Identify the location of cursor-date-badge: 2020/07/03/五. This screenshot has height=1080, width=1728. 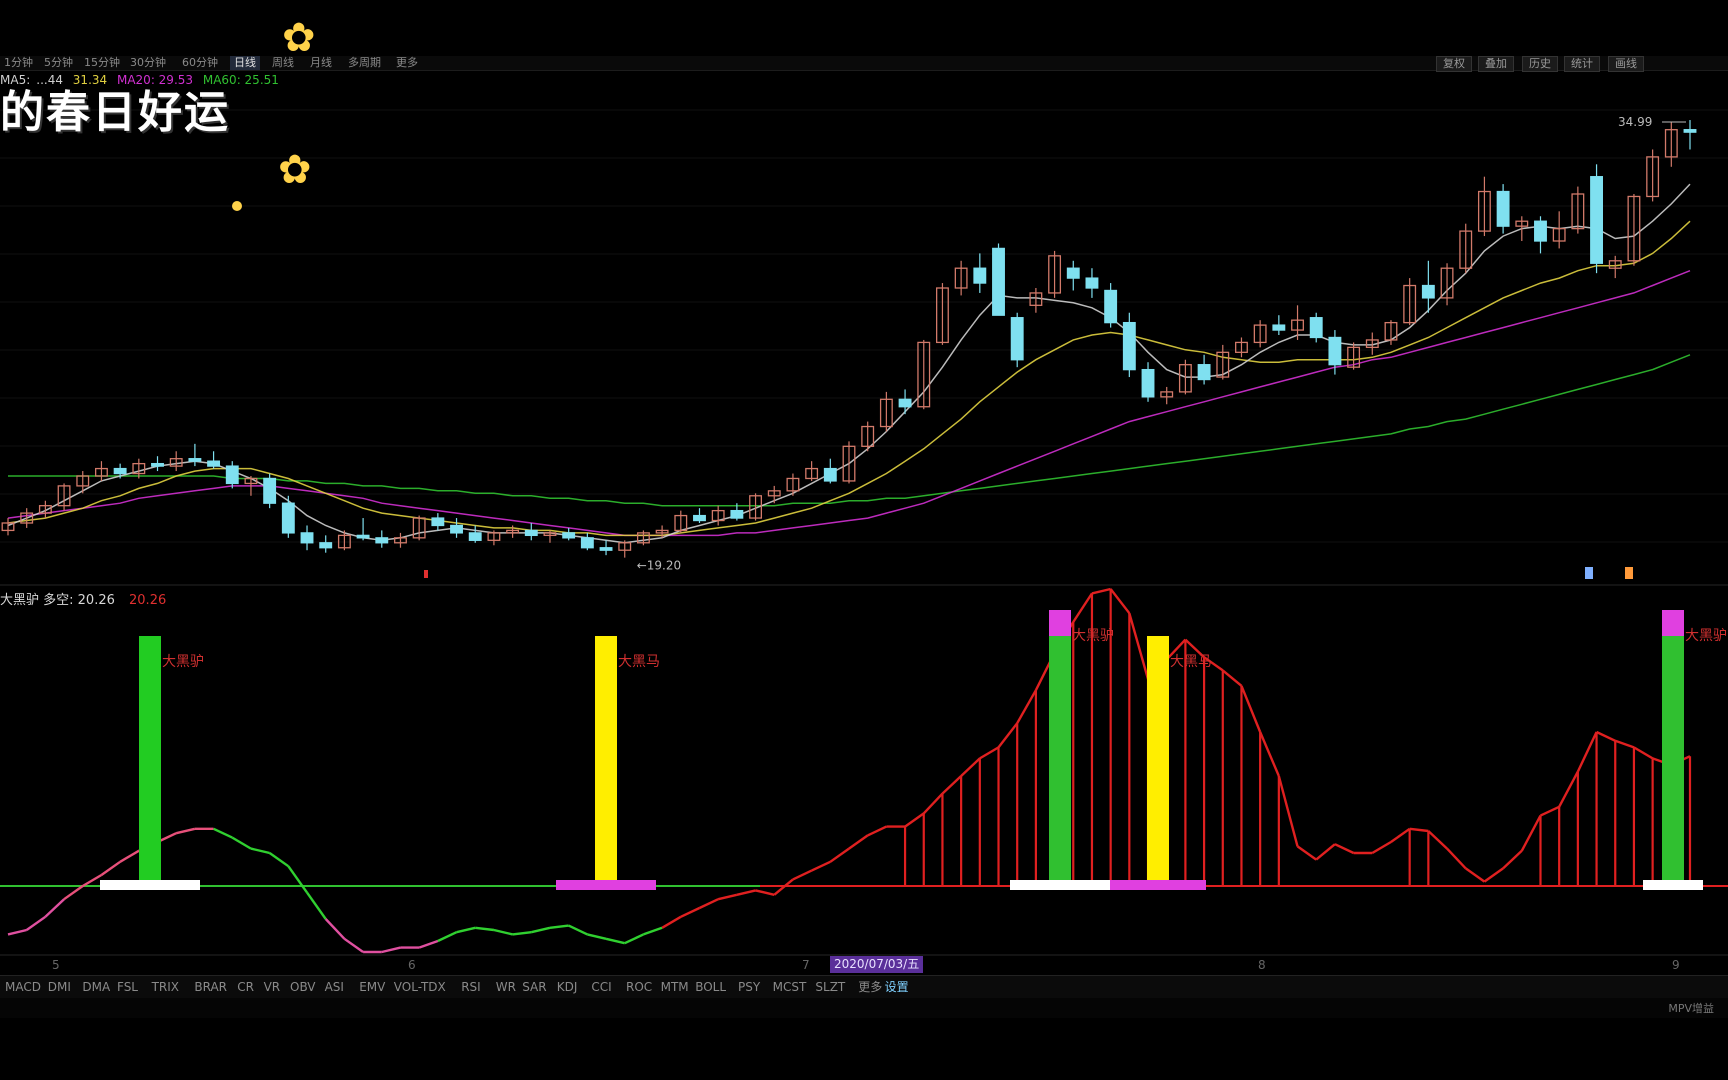
(877, 964).